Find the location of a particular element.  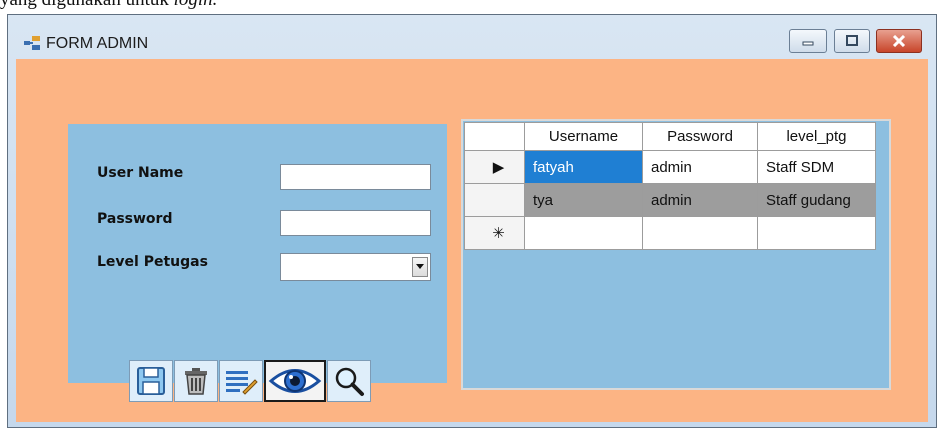

level-petugas-select is located at coordinates (355, 267).